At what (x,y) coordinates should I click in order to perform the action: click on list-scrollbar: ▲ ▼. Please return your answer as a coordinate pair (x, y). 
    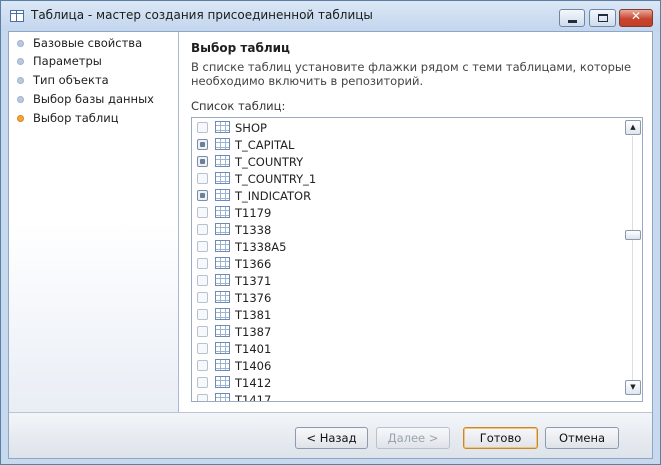
    Looking at the image, I should click on (633, 259).